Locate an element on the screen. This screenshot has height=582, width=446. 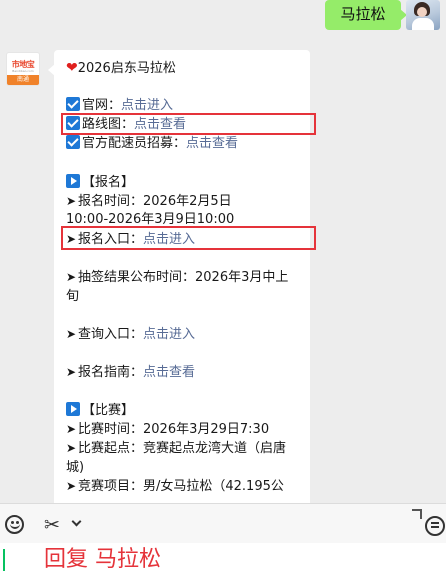
guide-line: ➤ 报名指南：点击查看 is located at coordinates (130, 372).